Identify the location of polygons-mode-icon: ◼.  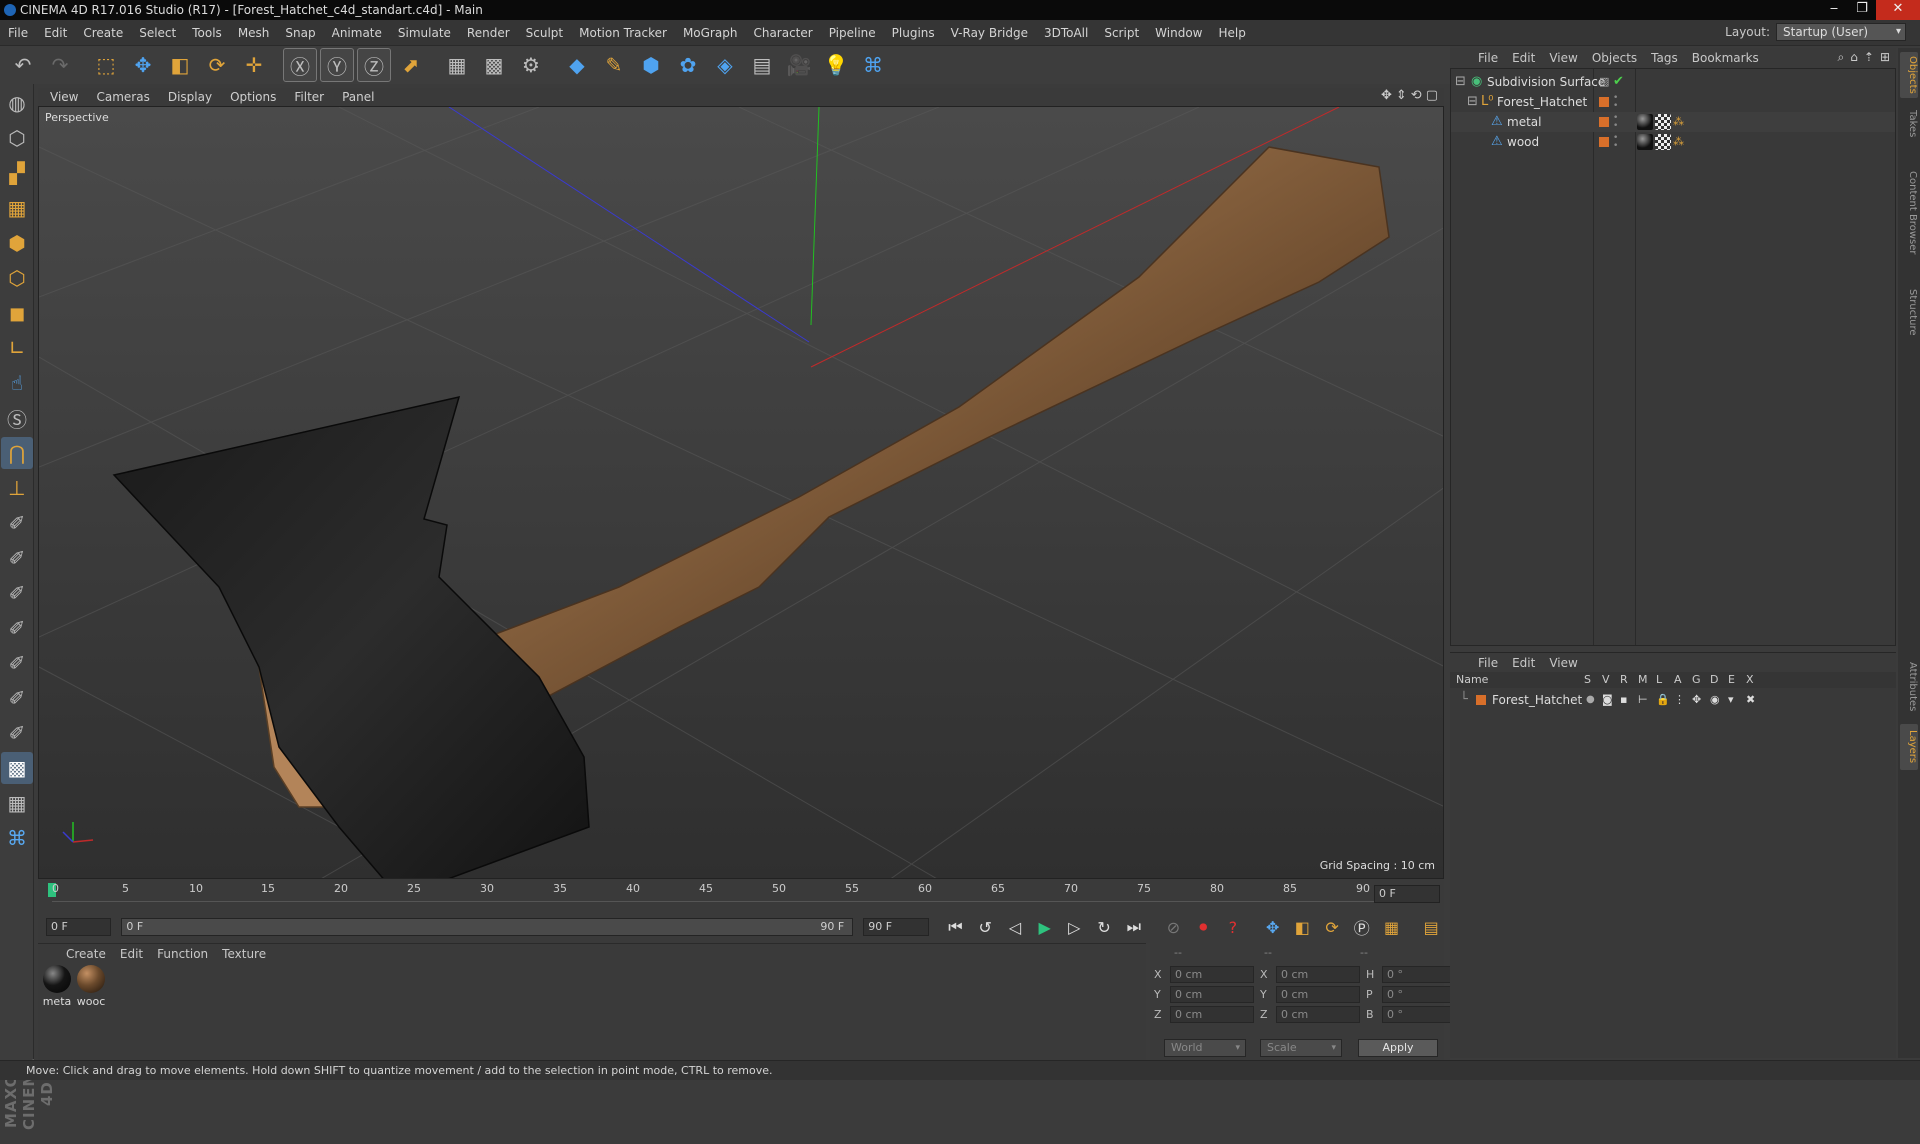
(17, 313).